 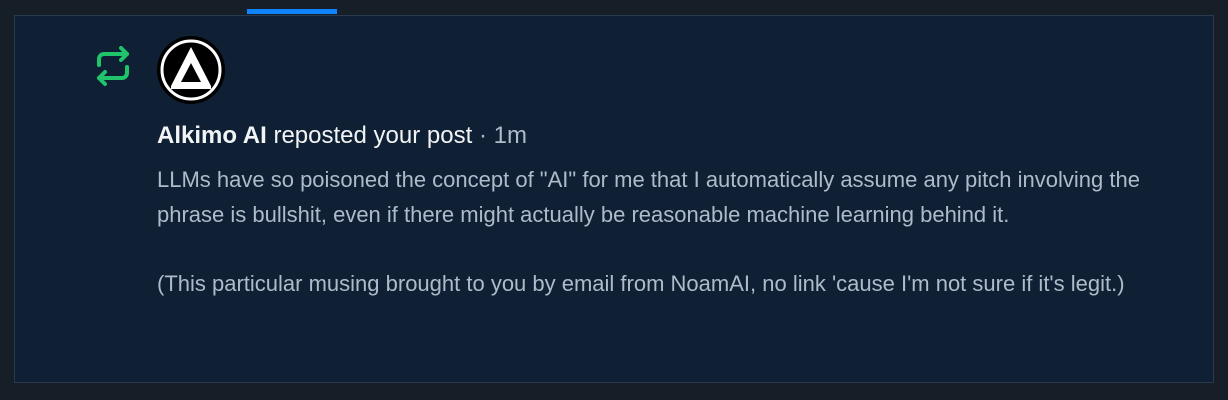 What do you see at coordinates (212, 135) in the screenshot?
I see `author-name: Alkimo AI` at bounding box center [212, 135].